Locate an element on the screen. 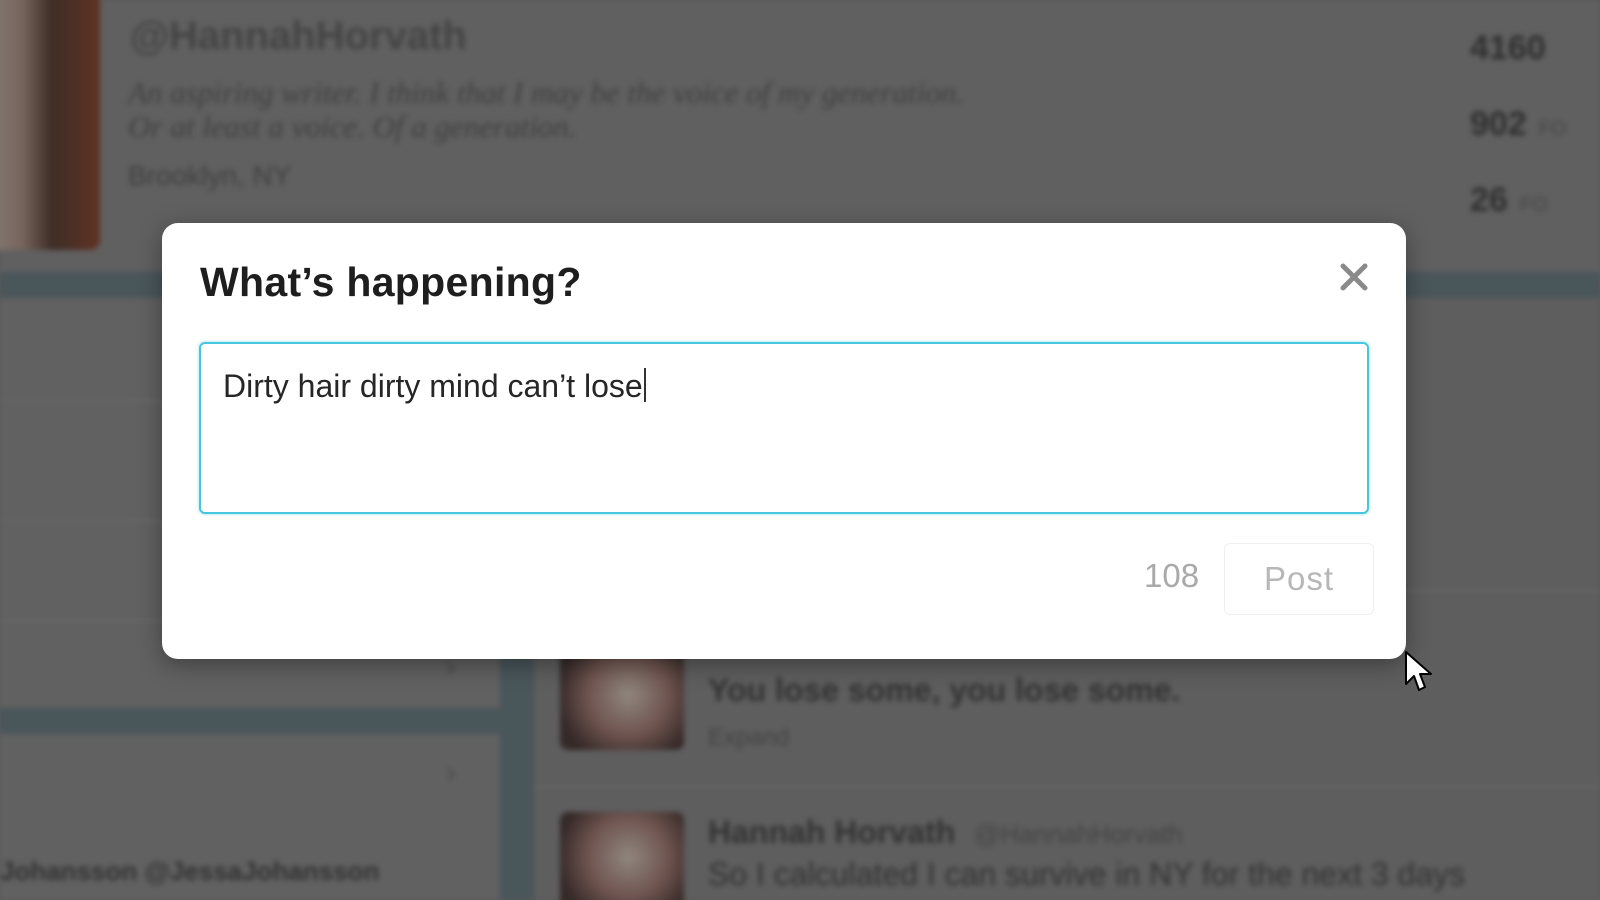  text-caret is located at coordinates (644, 385).